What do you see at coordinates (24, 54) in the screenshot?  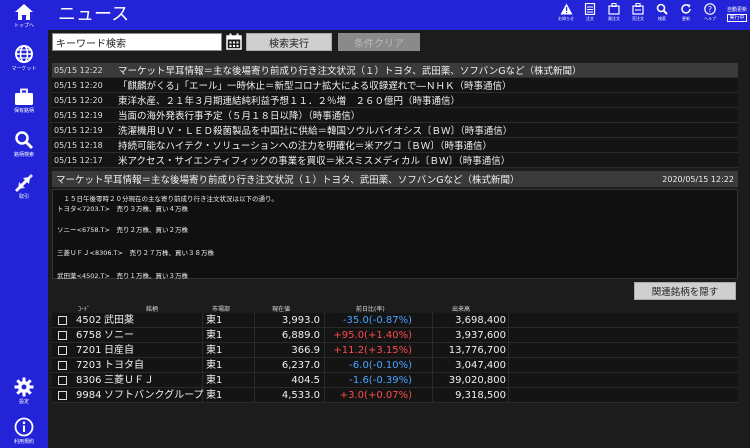 I see `globe-icon` at bounding box center [24, 54].